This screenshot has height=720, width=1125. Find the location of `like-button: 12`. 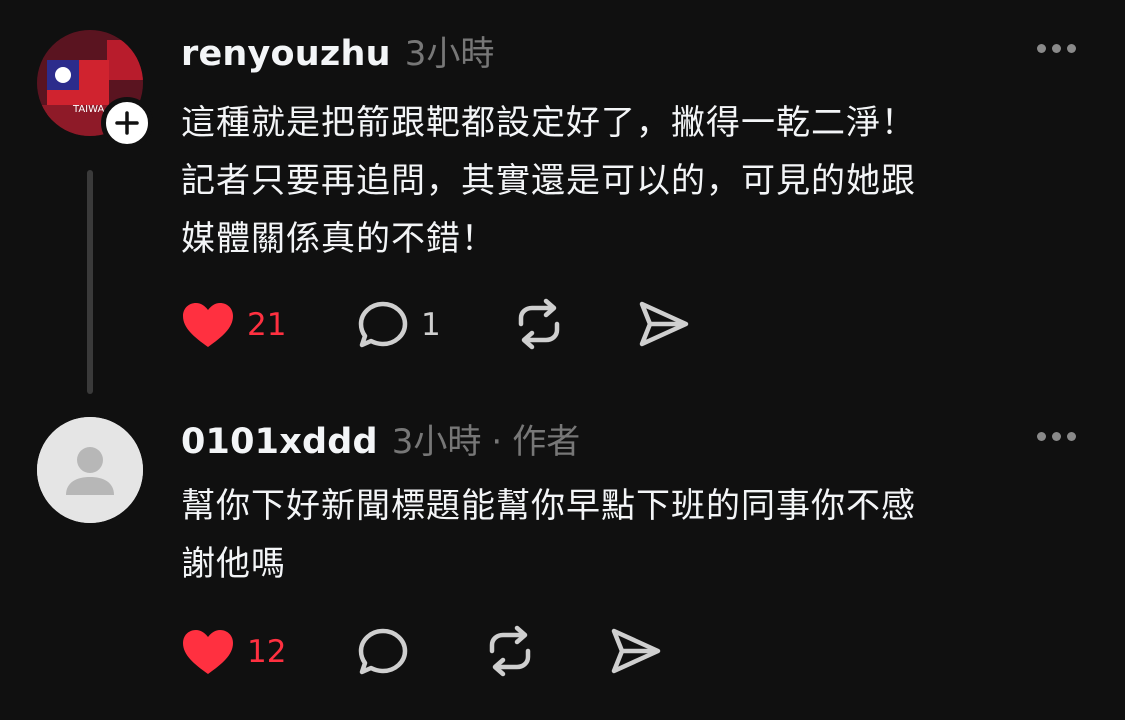

like-button: 12 is located at coordinates (233, 652).